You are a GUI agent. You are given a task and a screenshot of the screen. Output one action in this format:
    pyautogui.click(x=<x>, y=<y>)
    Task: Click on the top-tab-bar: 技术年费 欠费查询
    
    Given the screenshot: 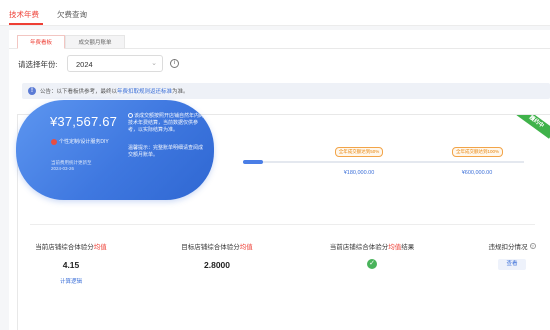 What is the action you would take?
    pyautogui.click(x=275, y=13)
    